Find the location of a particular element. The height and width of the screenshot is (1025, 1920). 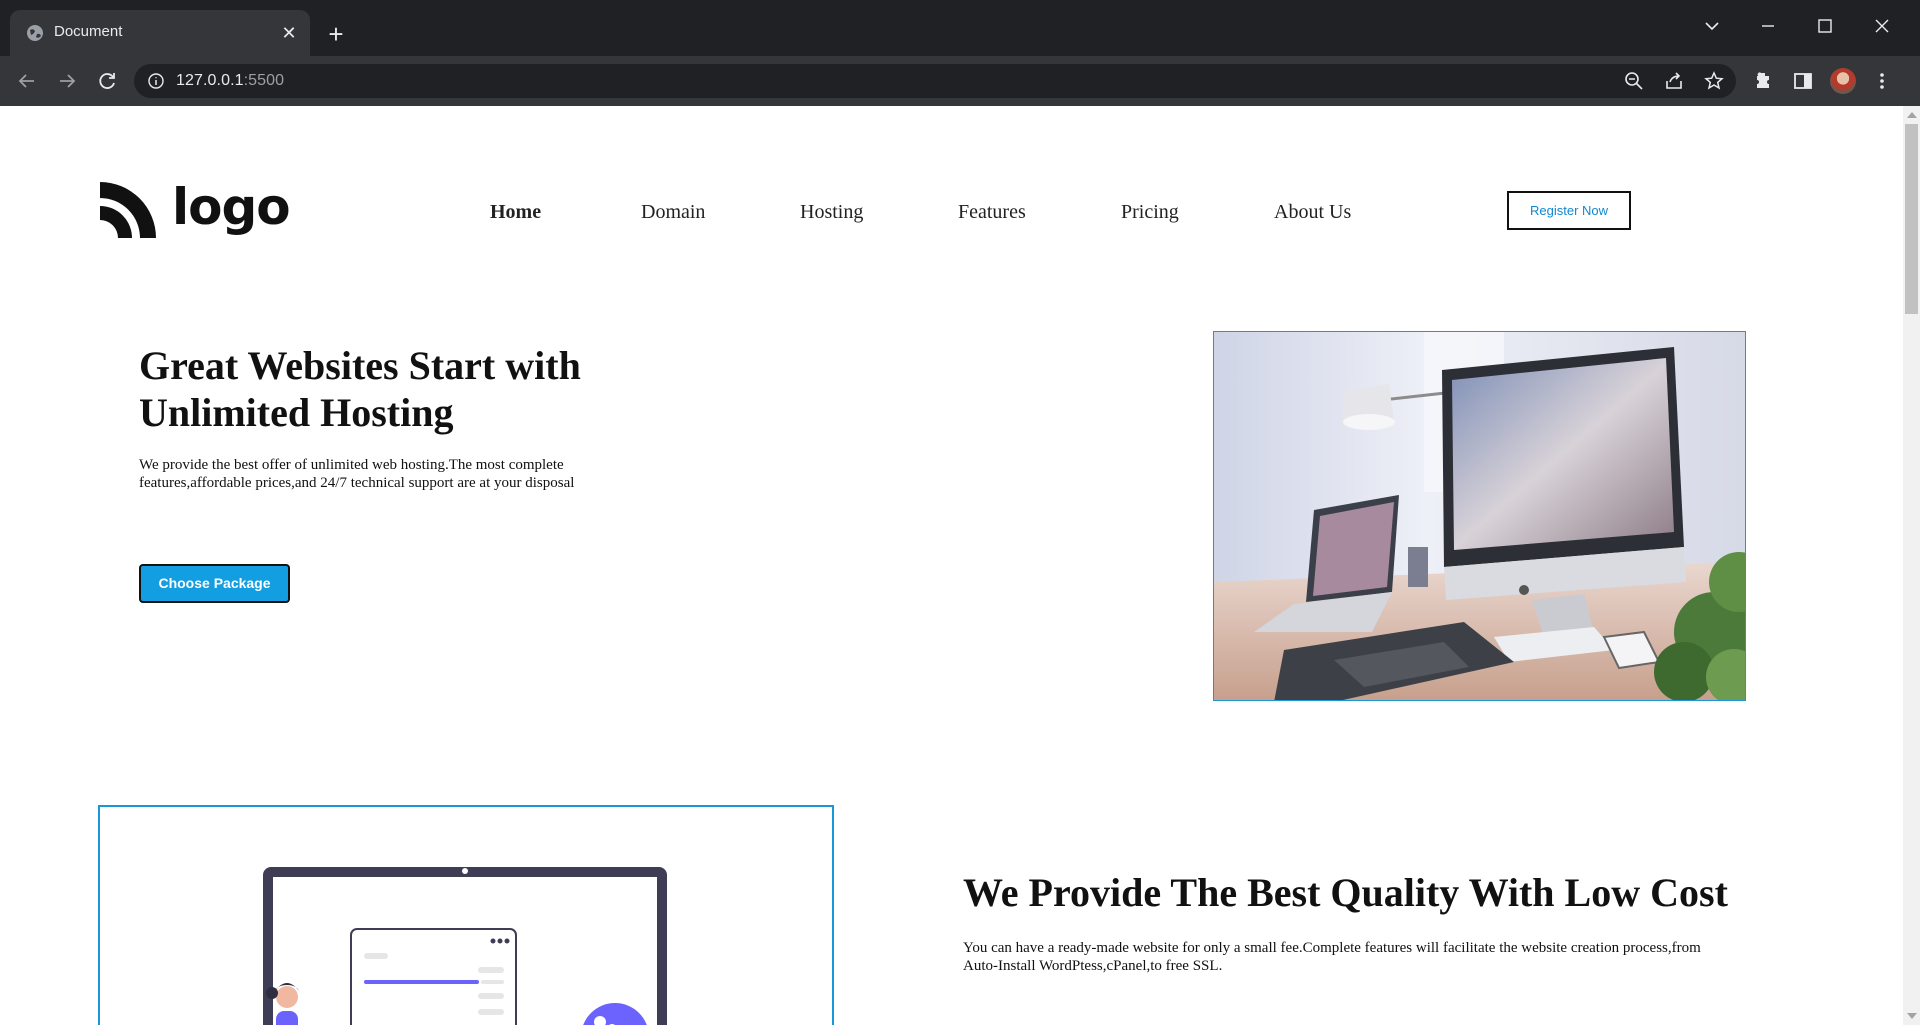

new-tab-plus-icon: + is located at coordinates (336, 35).